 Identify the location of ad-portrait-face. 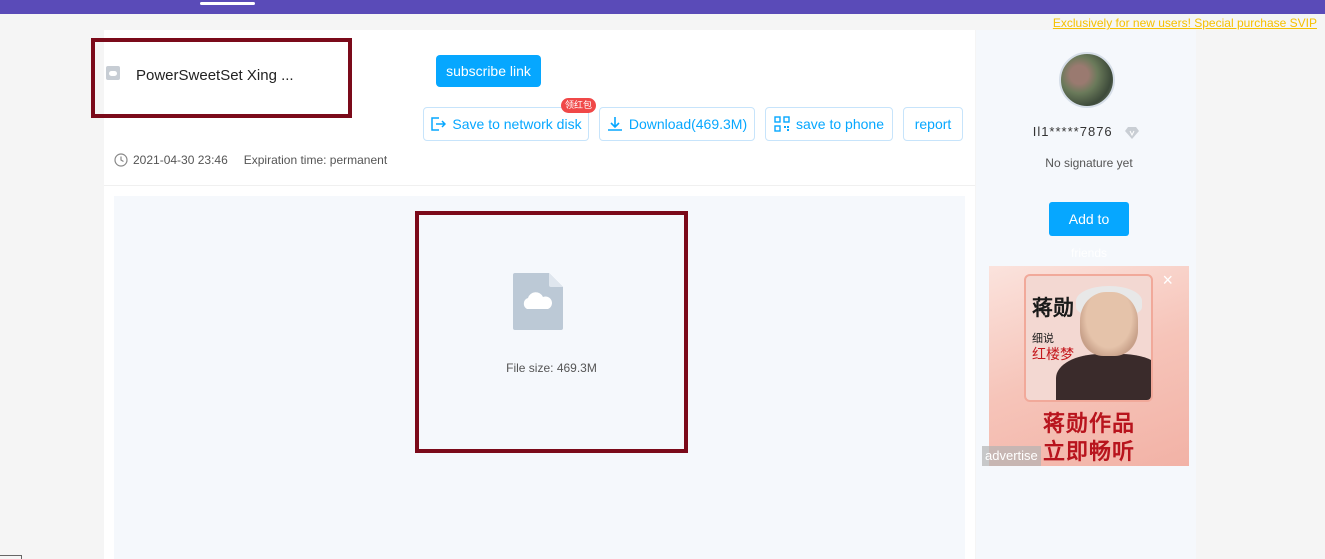
(1109, 324).